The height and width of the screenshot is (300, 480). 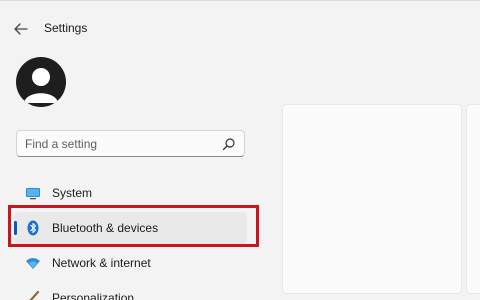 I want to click on sidebar-item-personalization: Personalization, so click(x=130, y=291).